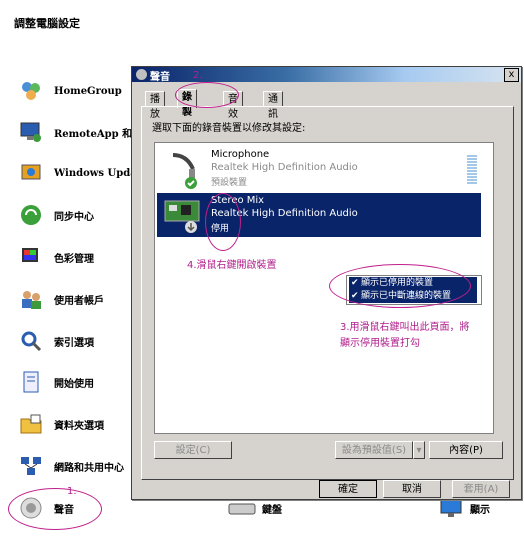 This screenshot has width=524, height=542. I want to click on cp-item-label: 開始使用, so click(74, 384).